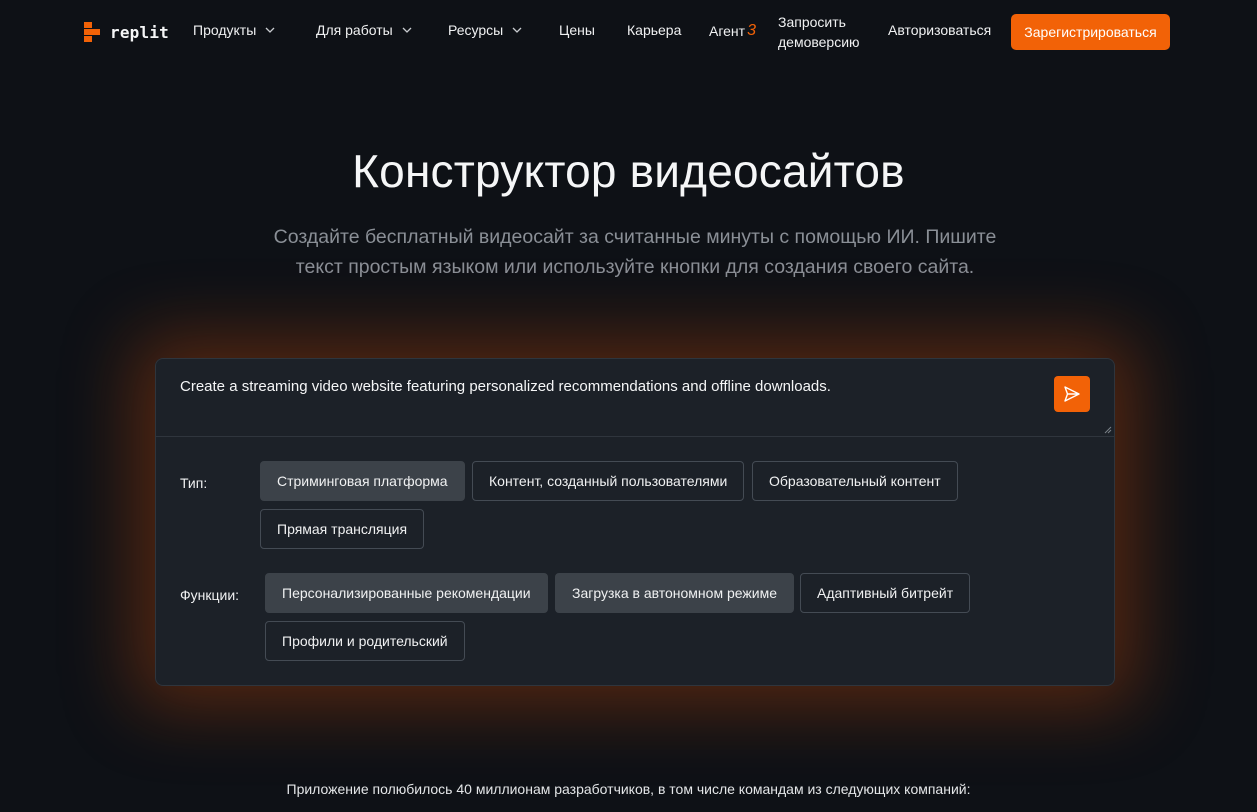 This screenshot has height=812, width=1257. I want to click on nav-products-label: Продукты, so click(225, 30).